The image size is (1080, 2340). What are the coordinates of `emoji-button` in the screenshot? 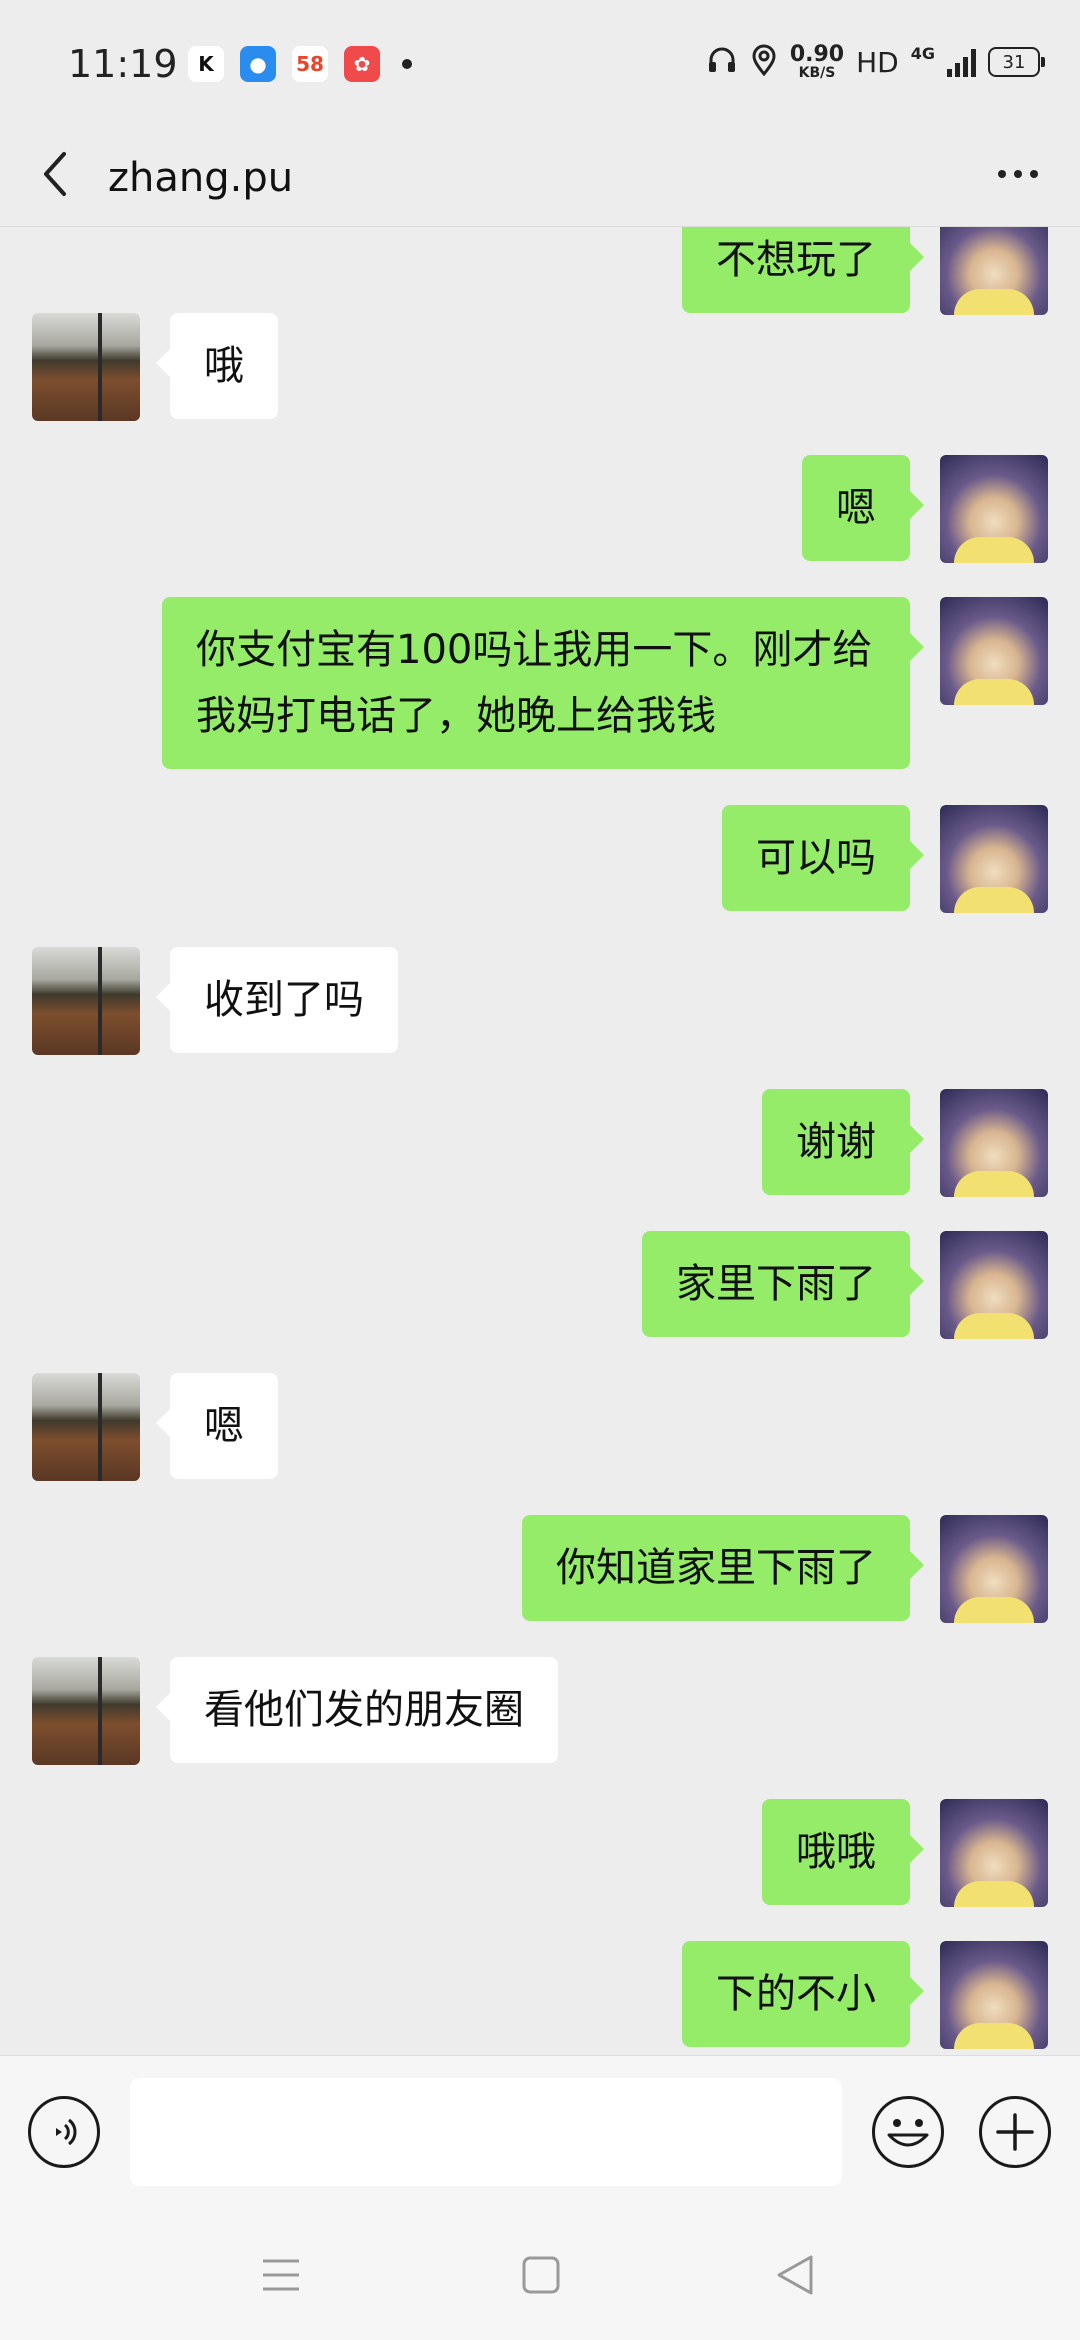 It's located at (908, 2132).